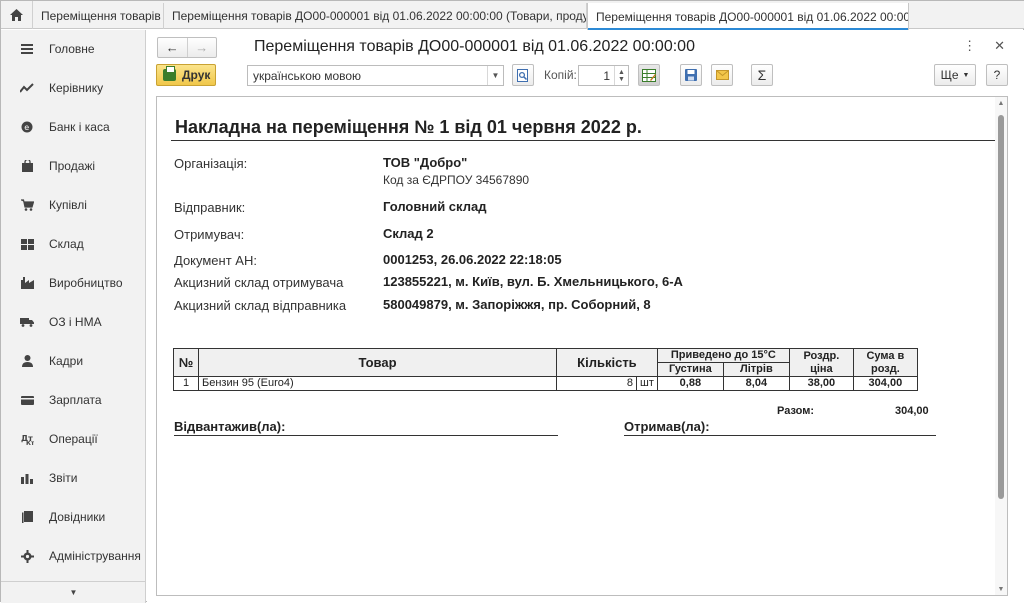 The height and width of the screenshot is (603, 1024). What do you see at coordinates (73, 439) in the screenshot?
I see `sidebar-item-operations: Дт Кт Операції` at bounding box center [73, 439].